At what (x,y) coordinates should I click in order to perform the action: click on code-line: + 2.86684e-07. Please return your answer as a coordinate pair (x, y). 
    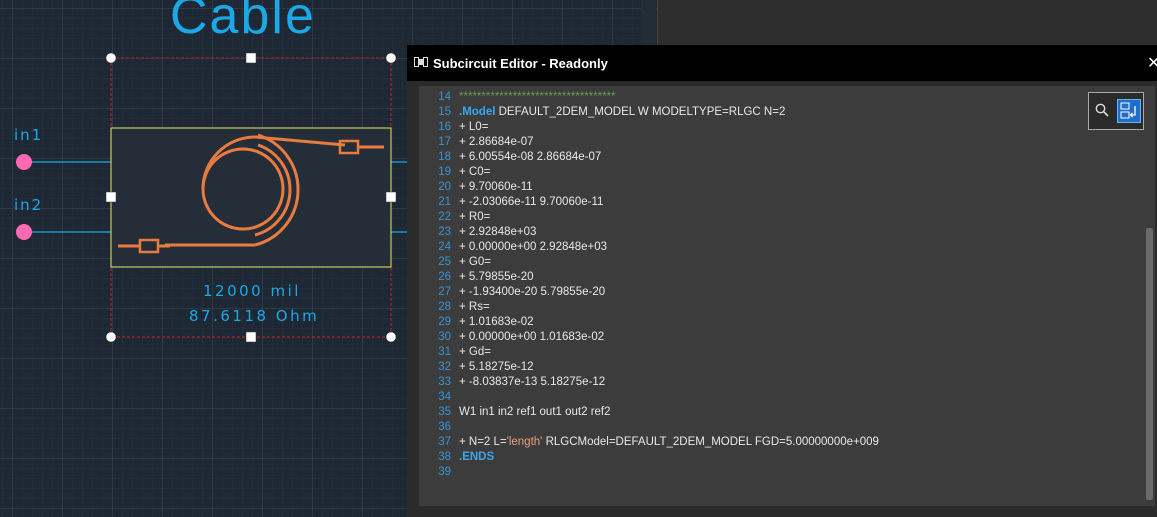
    Looking at the image, I should click on (496, 142).